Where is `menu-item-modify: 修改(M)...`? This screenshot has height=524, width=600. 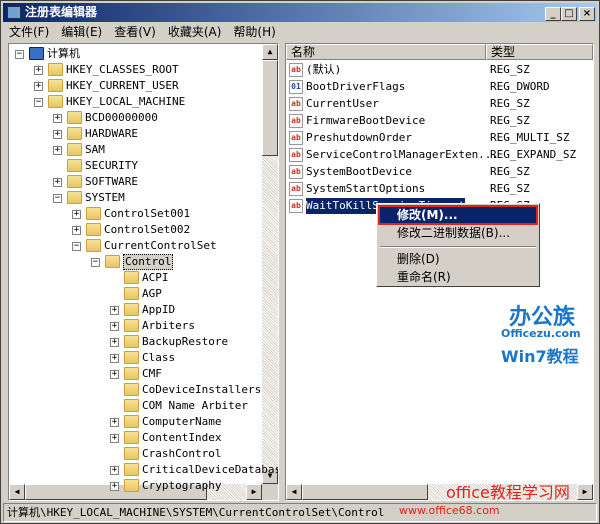
menu-item-modify: 修改(M)... is located at coordinates (458, 215).